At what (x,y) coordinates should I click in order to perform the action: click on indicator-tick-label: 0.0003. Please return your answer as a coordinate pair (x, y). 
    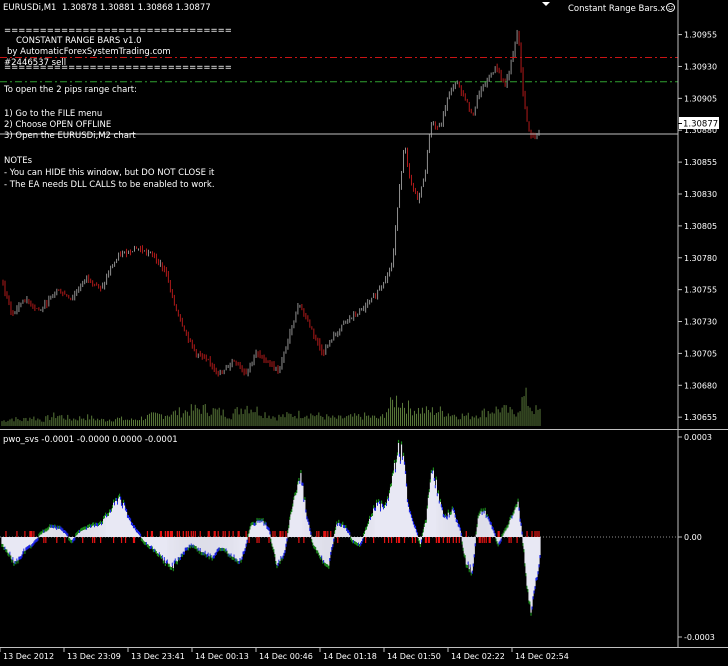
    Looking at the image, I should click on (698, 437).